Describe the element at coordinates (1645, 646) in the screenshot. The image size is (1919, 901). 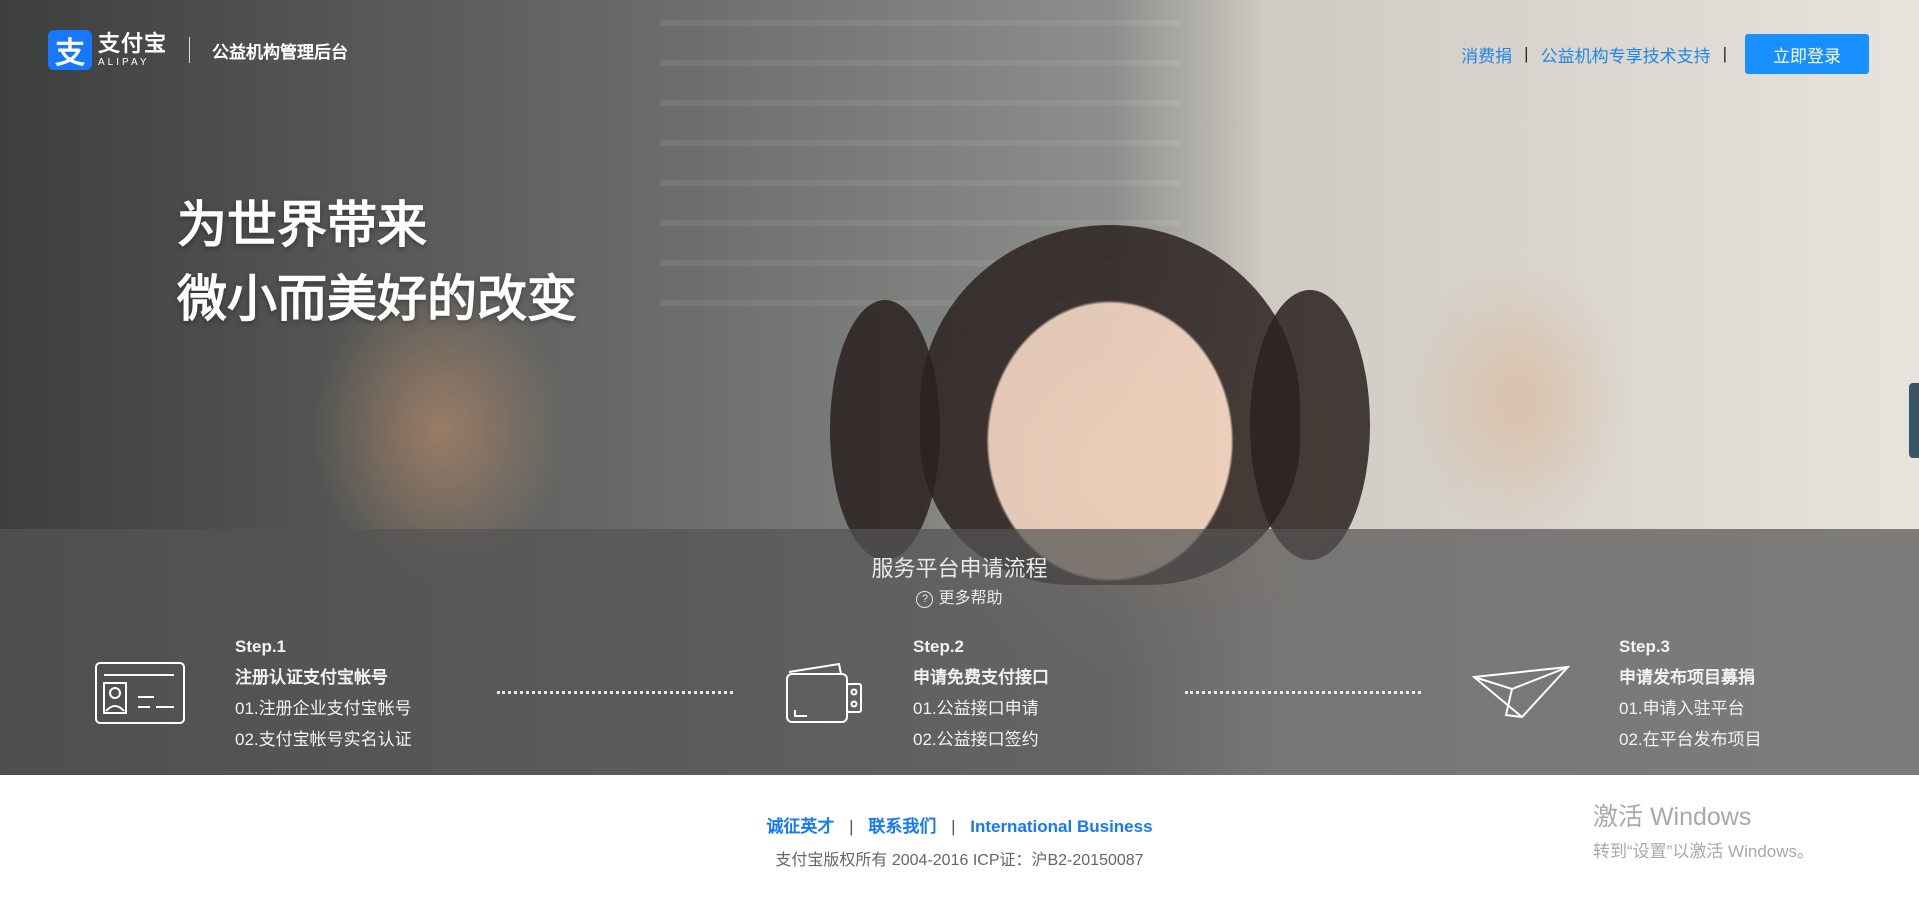
I see `step-3-label: Step.3` at that location.